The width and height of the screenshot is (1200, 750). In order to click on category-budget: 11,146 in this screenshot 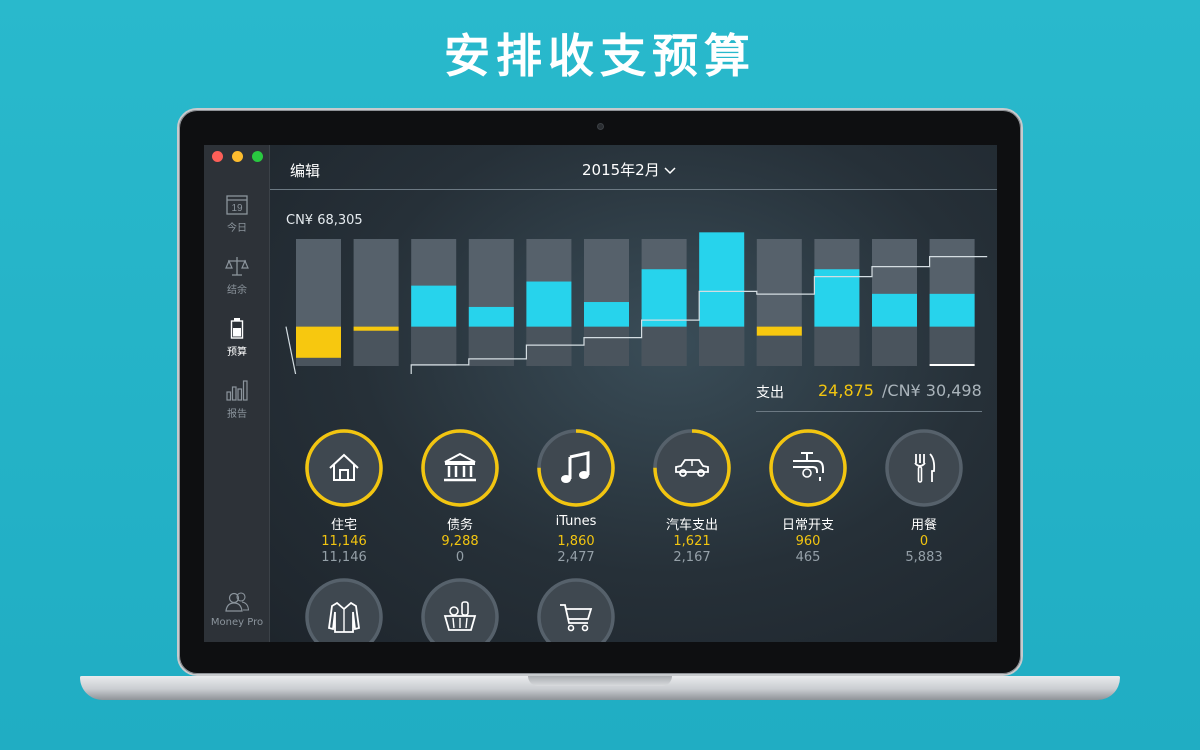, I will do `click(344, 557)`.